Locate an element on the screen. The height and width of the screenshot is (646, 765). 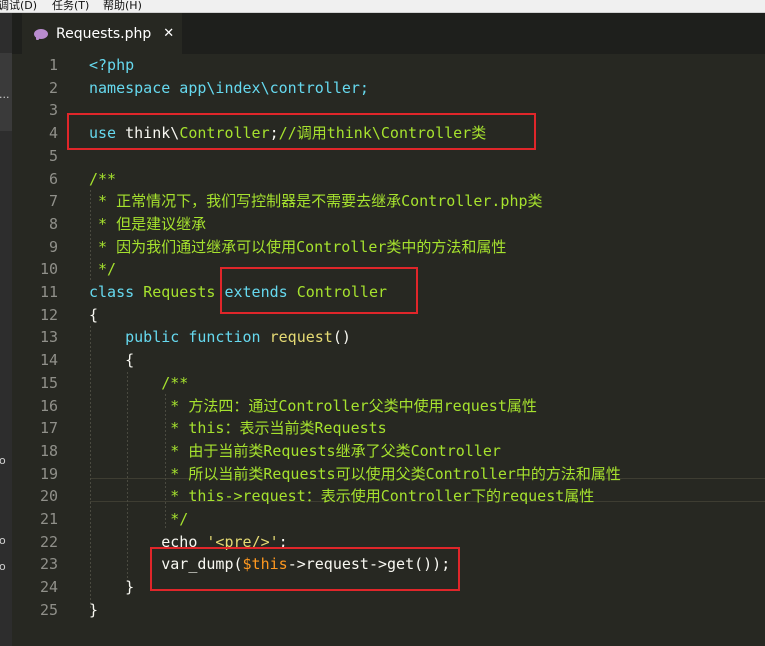
line-number: 19 is located at coordinates (48, 473).